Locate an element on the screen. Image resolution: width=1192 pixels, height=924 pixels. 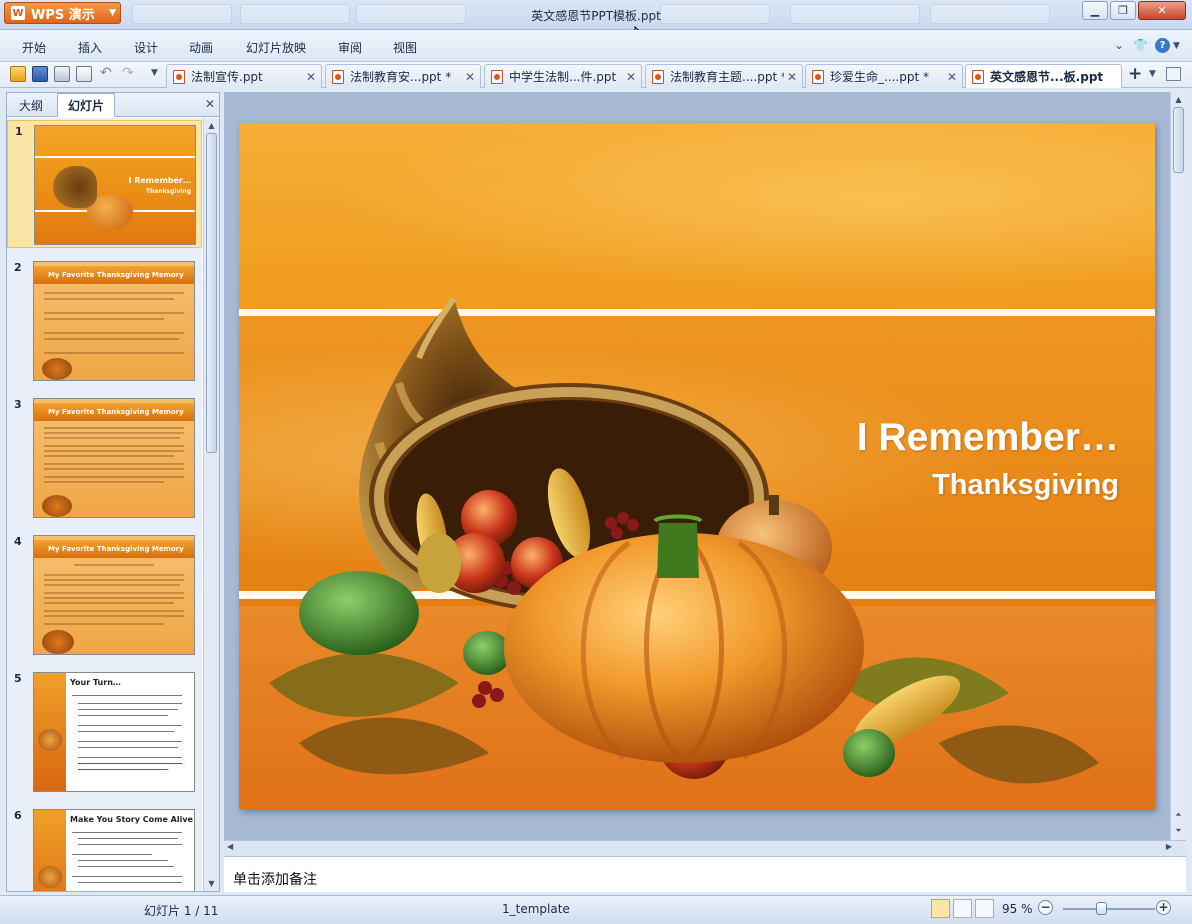
previous-slide-icon: ⏶ is located at coordinates (1178, 815).